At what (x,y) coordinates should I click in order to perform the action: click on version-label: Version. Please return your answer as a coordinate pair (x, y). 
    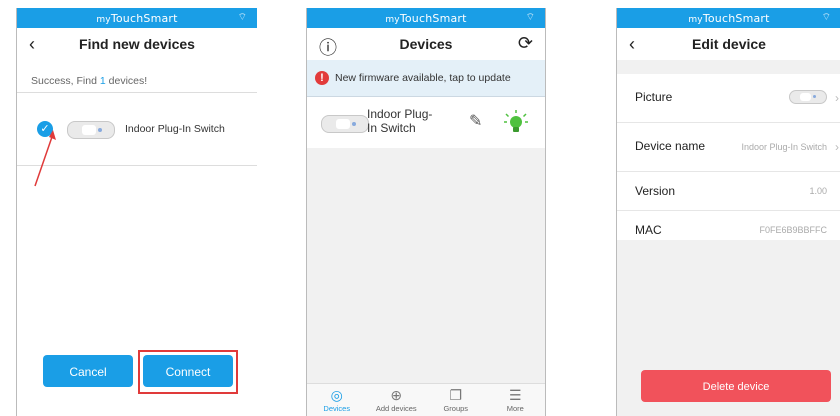
    Looking at the image, I should click on (655, 191).